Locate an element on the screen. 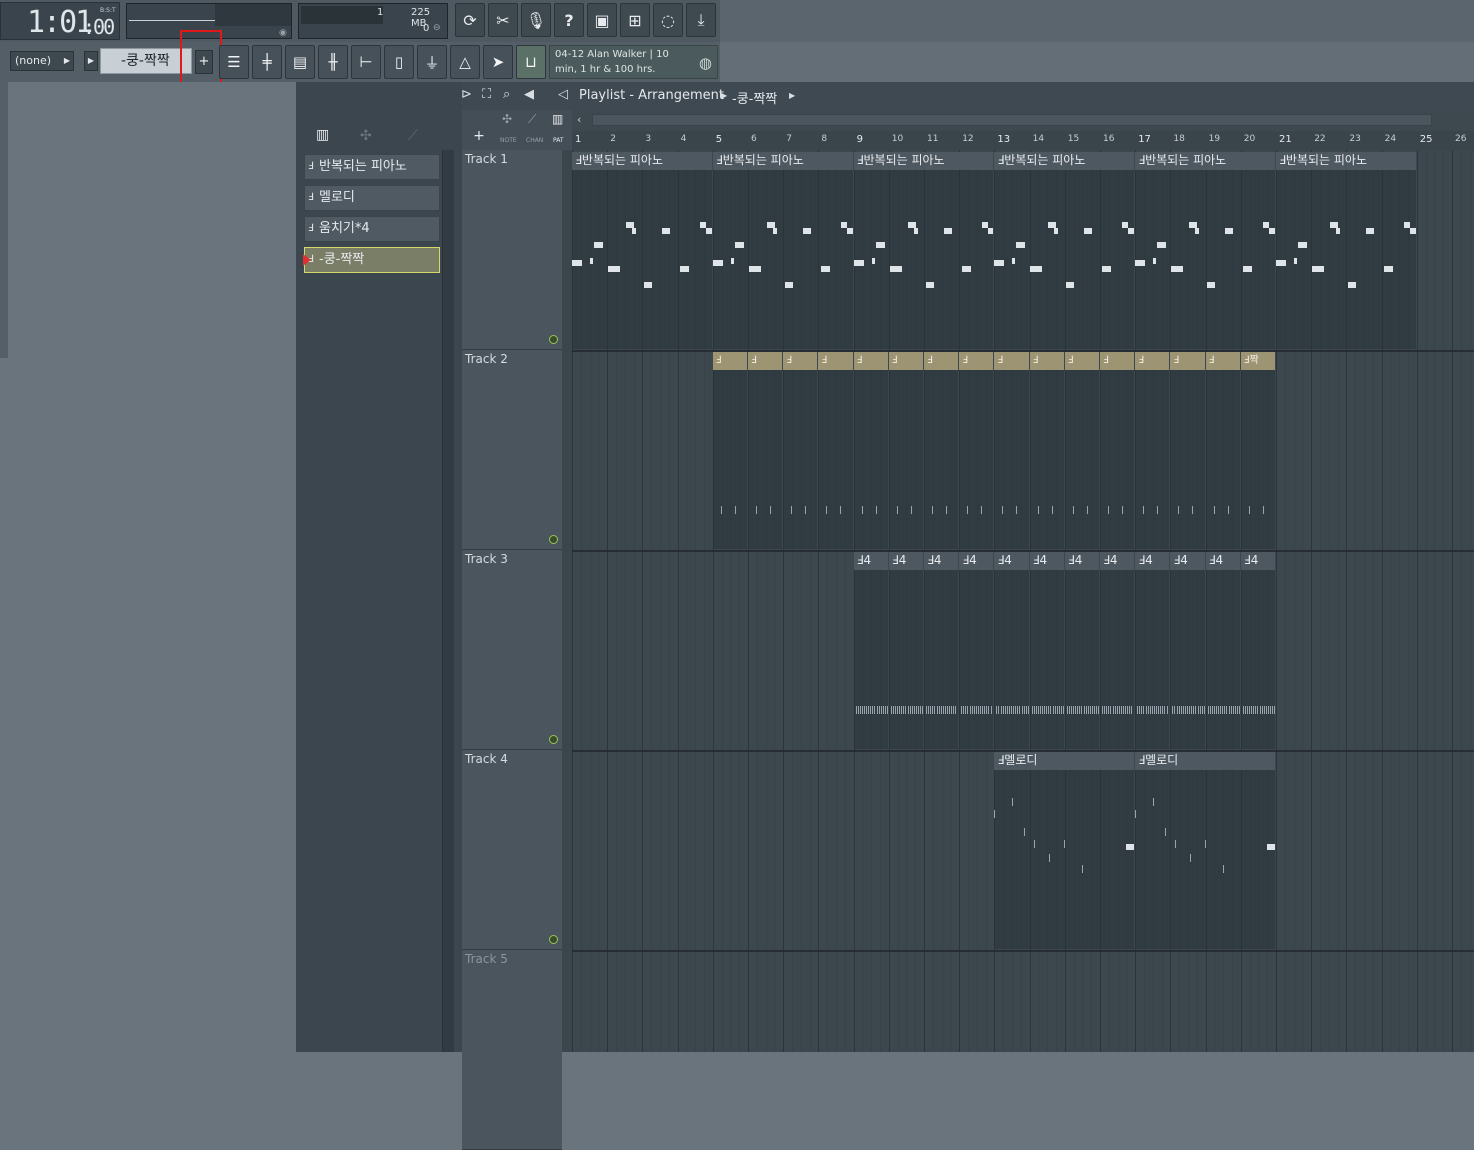 This screenshot has width=1474, height=1150. zoom-icon: ⌕ is located at coordinates (506, 94).